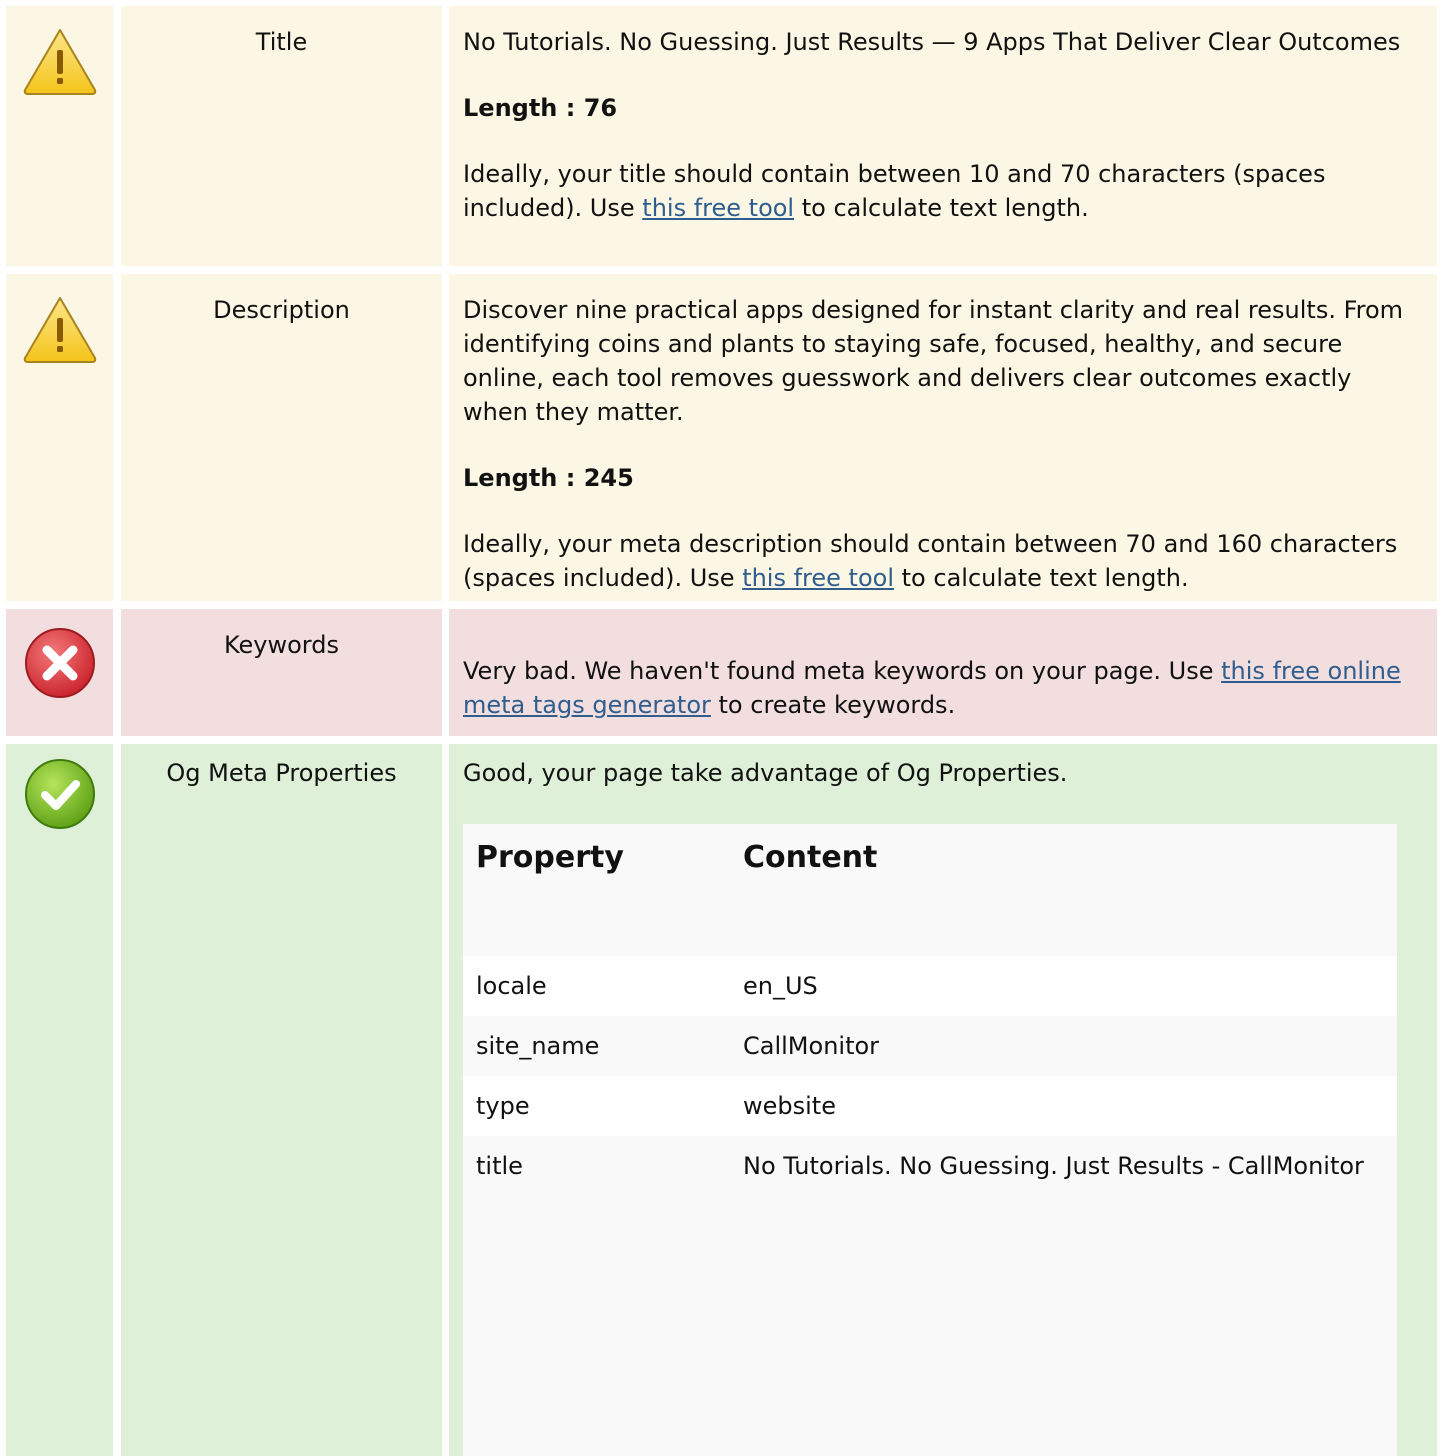 This screenshot has height=1456, width=1446. Describe the element at coordinates (60, 663) in the screenshot. I see `error-icon` at that location.